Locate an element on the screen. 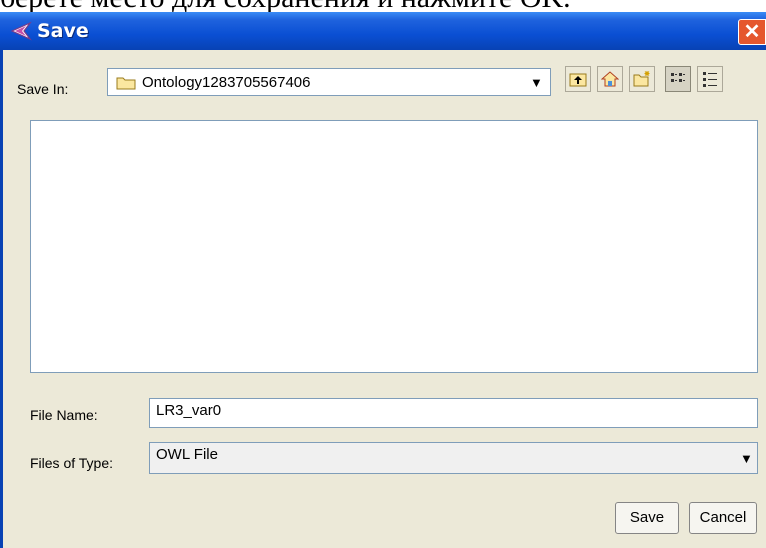  title-bar: Save ✕ is located at coordinates (383, 31).